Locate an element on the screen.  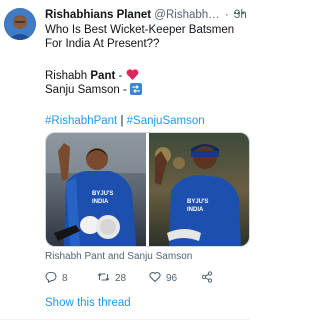
author-name: Rishabhians Planet is located at coordinates (98, 15).